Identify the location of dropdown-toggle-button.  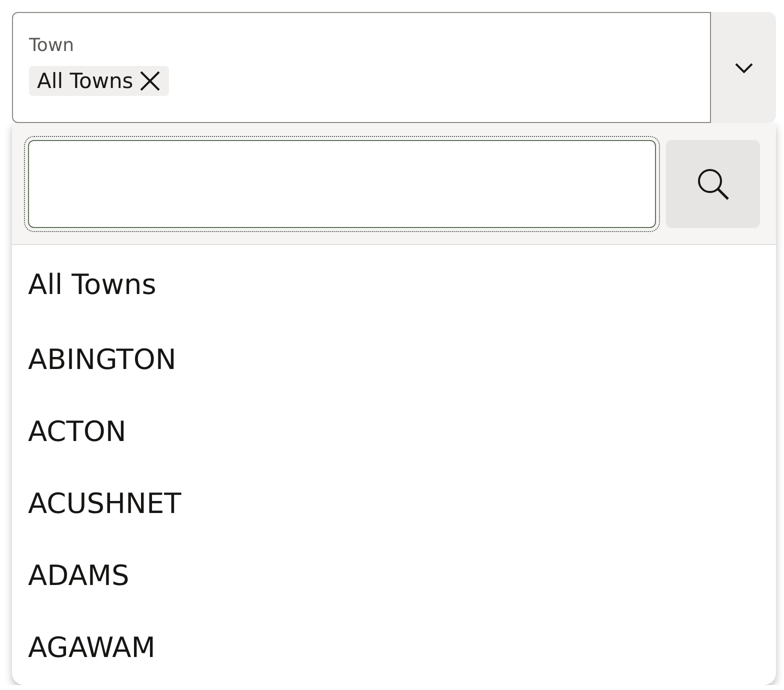
(743, 67).